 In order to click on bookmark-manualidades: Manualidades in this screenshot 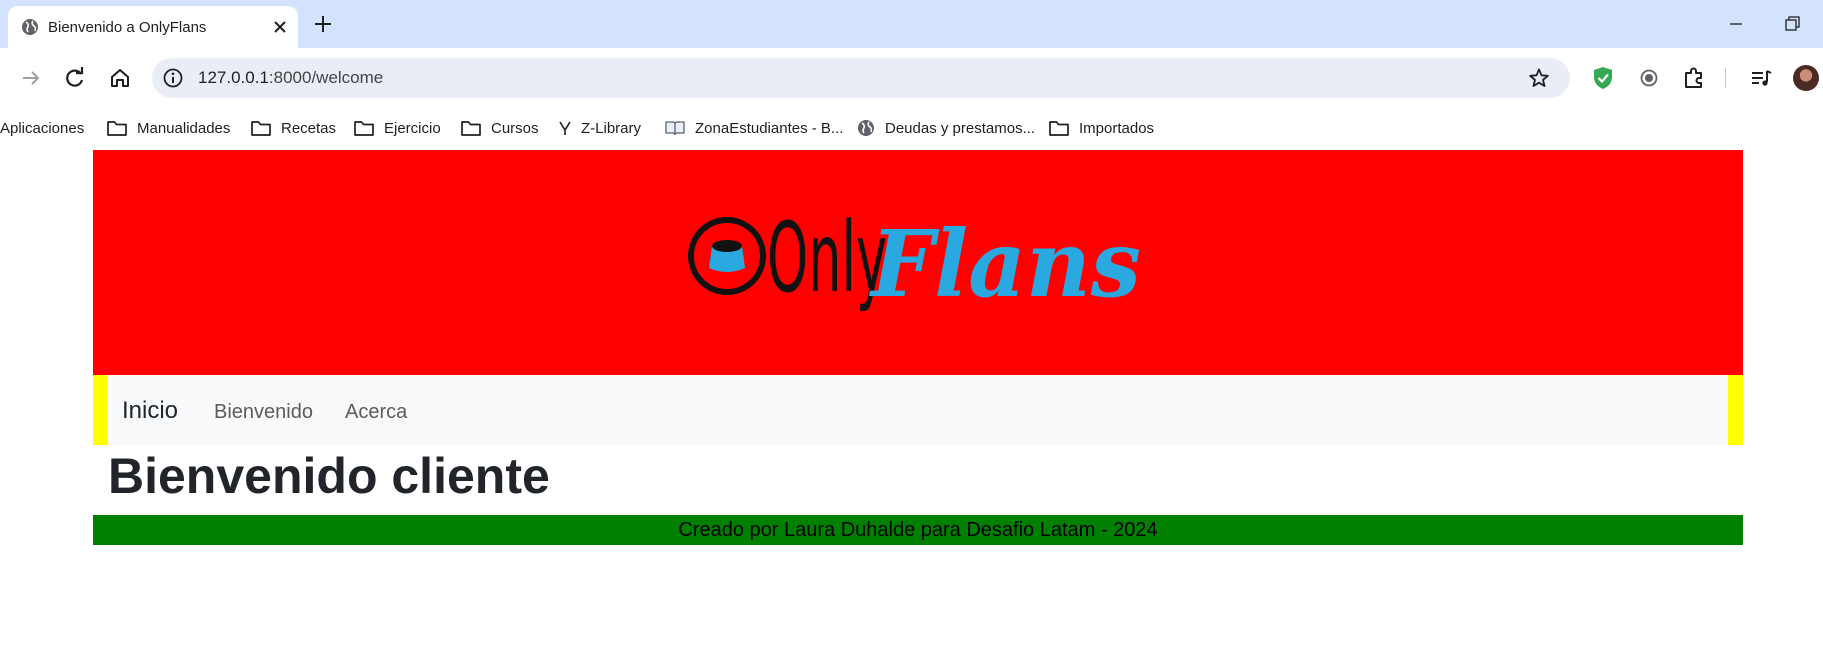, I will do `click(168, 128)`.